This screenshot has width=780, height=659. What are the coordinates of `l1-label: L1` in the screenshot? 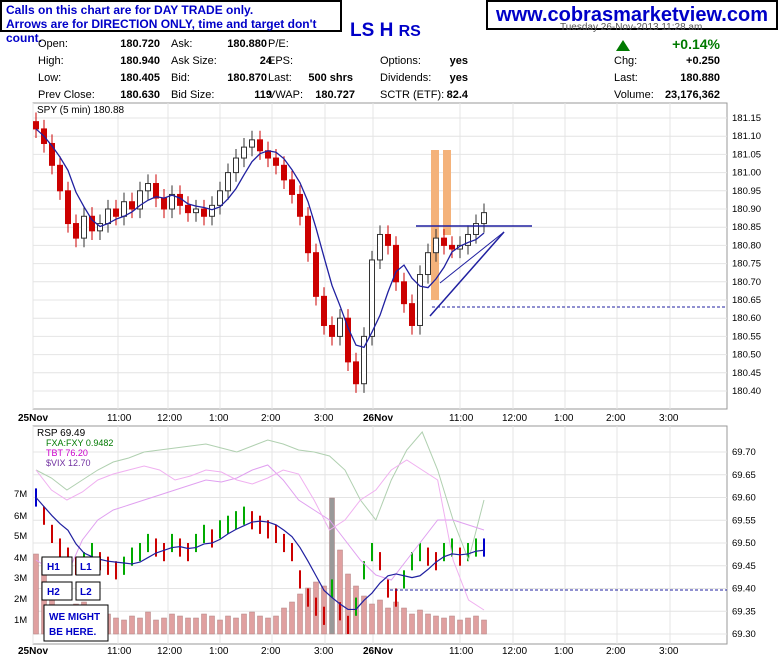 It's located at (86, 567).